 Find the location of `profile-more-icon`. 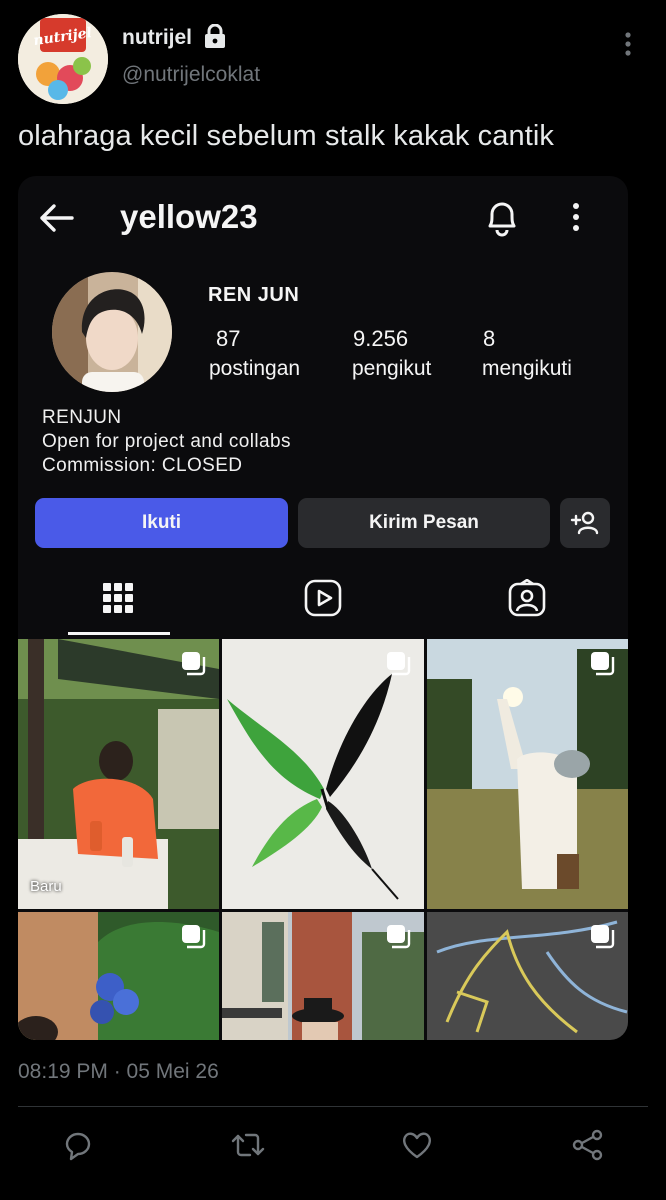

profile-more-icon is located at coordinates (576, 219).